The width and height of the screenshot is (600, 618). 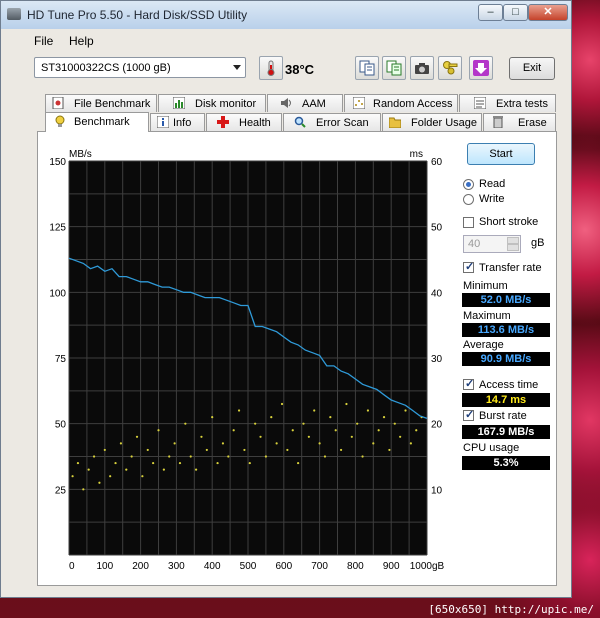 I want to click on y-right-tick-label: 30, so click(x=437, y=359).